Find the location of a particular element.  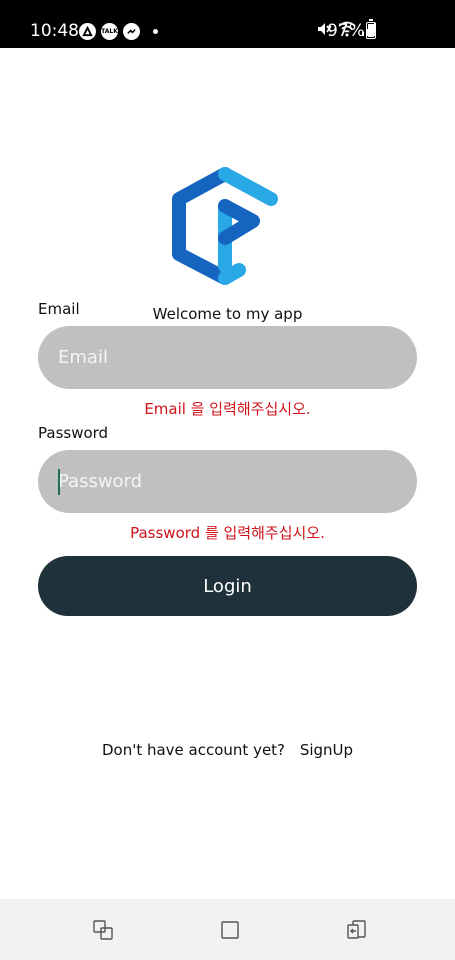

signup-prompt: Don't have account yet? is located at coordinates (193, 750).